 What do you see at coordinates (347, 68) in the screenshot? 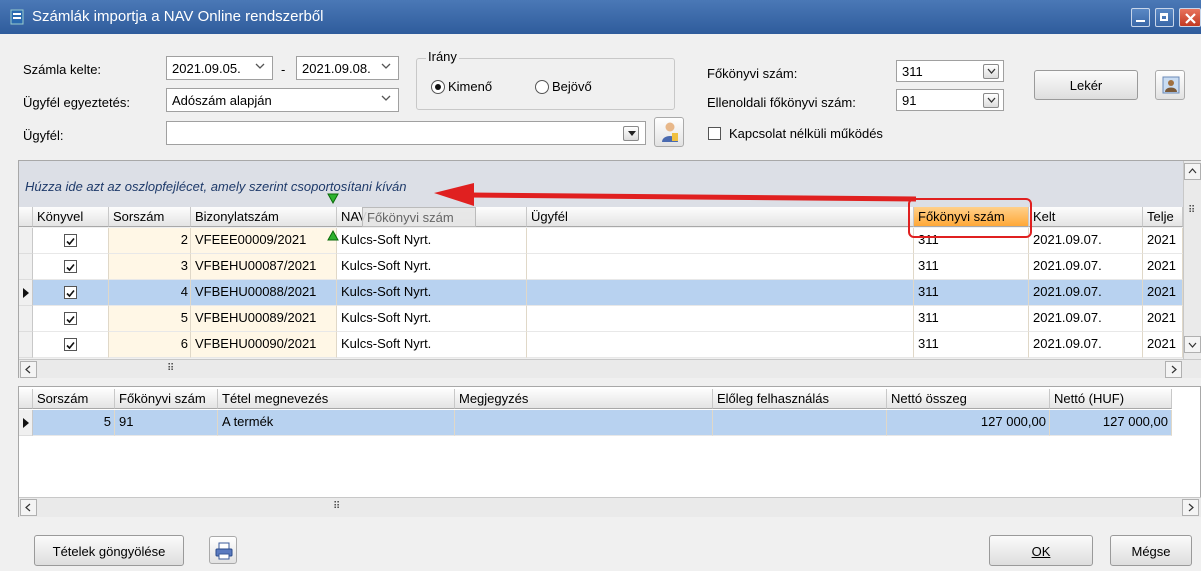
I see `date-to-picker: 2021.09.08.` at bounding box center [347, 68].